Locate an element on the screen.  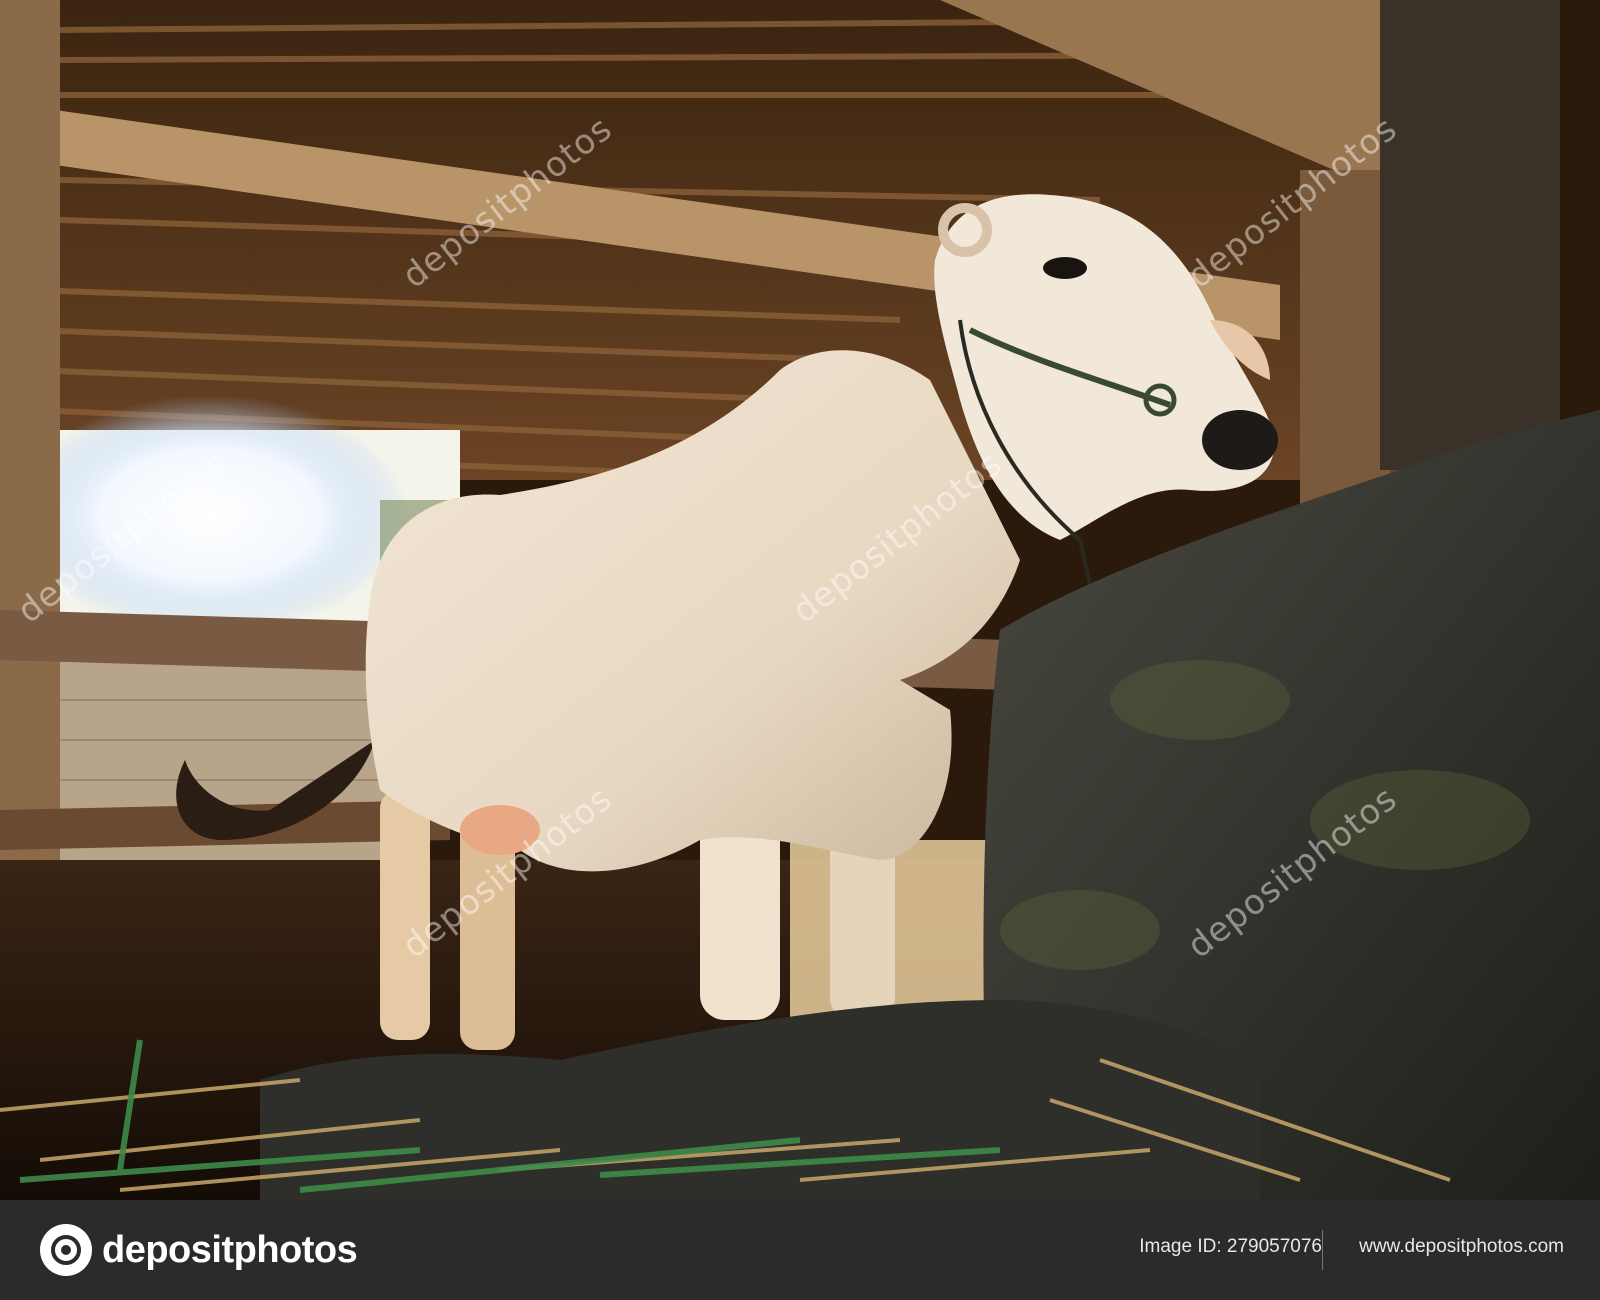
logo-text: depositphotos is located at coordinates (230, 1249).